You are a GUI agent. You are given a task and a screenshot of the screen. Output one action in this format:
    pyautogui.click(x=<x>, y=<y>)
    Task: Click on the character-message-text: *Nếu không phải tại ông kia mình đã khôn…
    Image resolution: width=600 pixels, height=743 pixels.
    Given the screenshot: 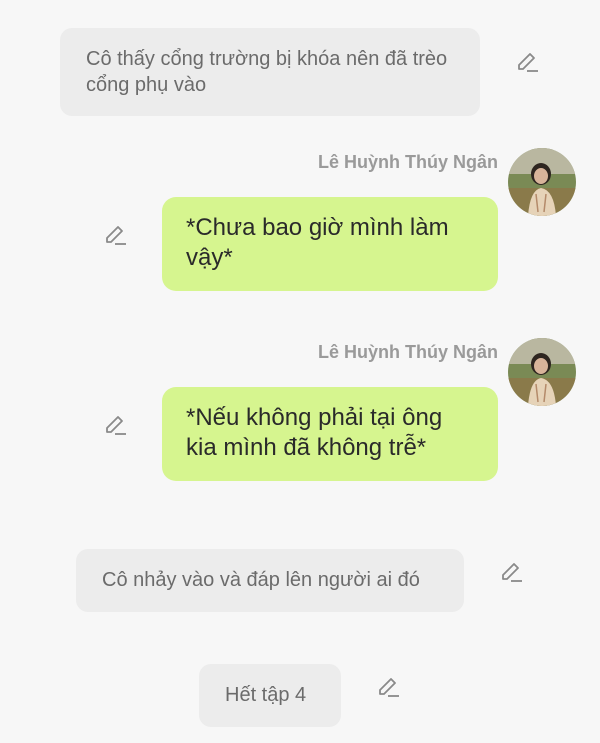 What is the action you would take?
    pyautogui.click(x=314, y=432)
    